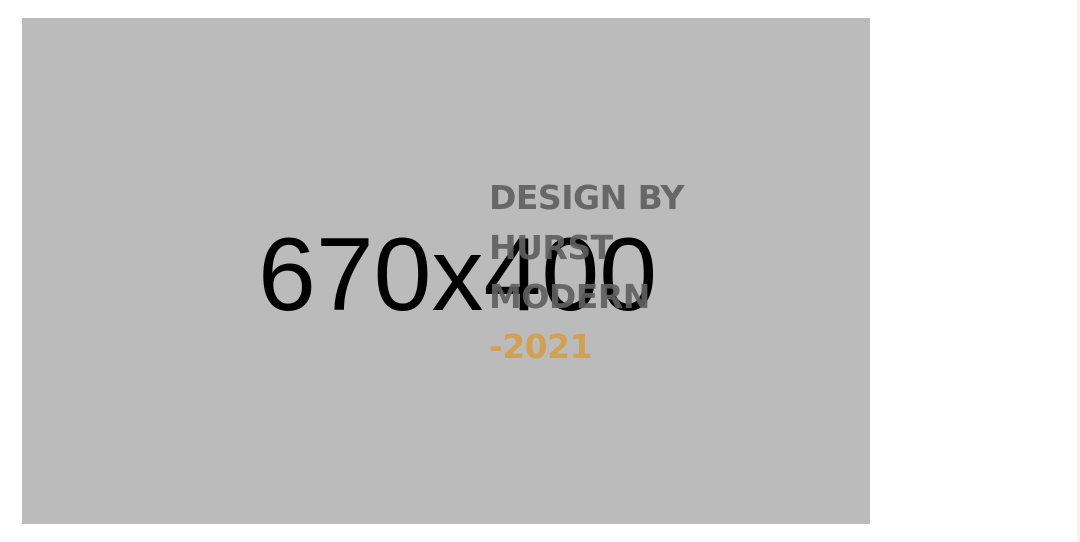 Image resolution: width=1080 pixels, height=542 pixels. What do you see at coordinates (609, 272) in the screenshot?
I see `hero-caption: DESIGN BY HURST MODERN -2021` at bounding box center [609, 272].